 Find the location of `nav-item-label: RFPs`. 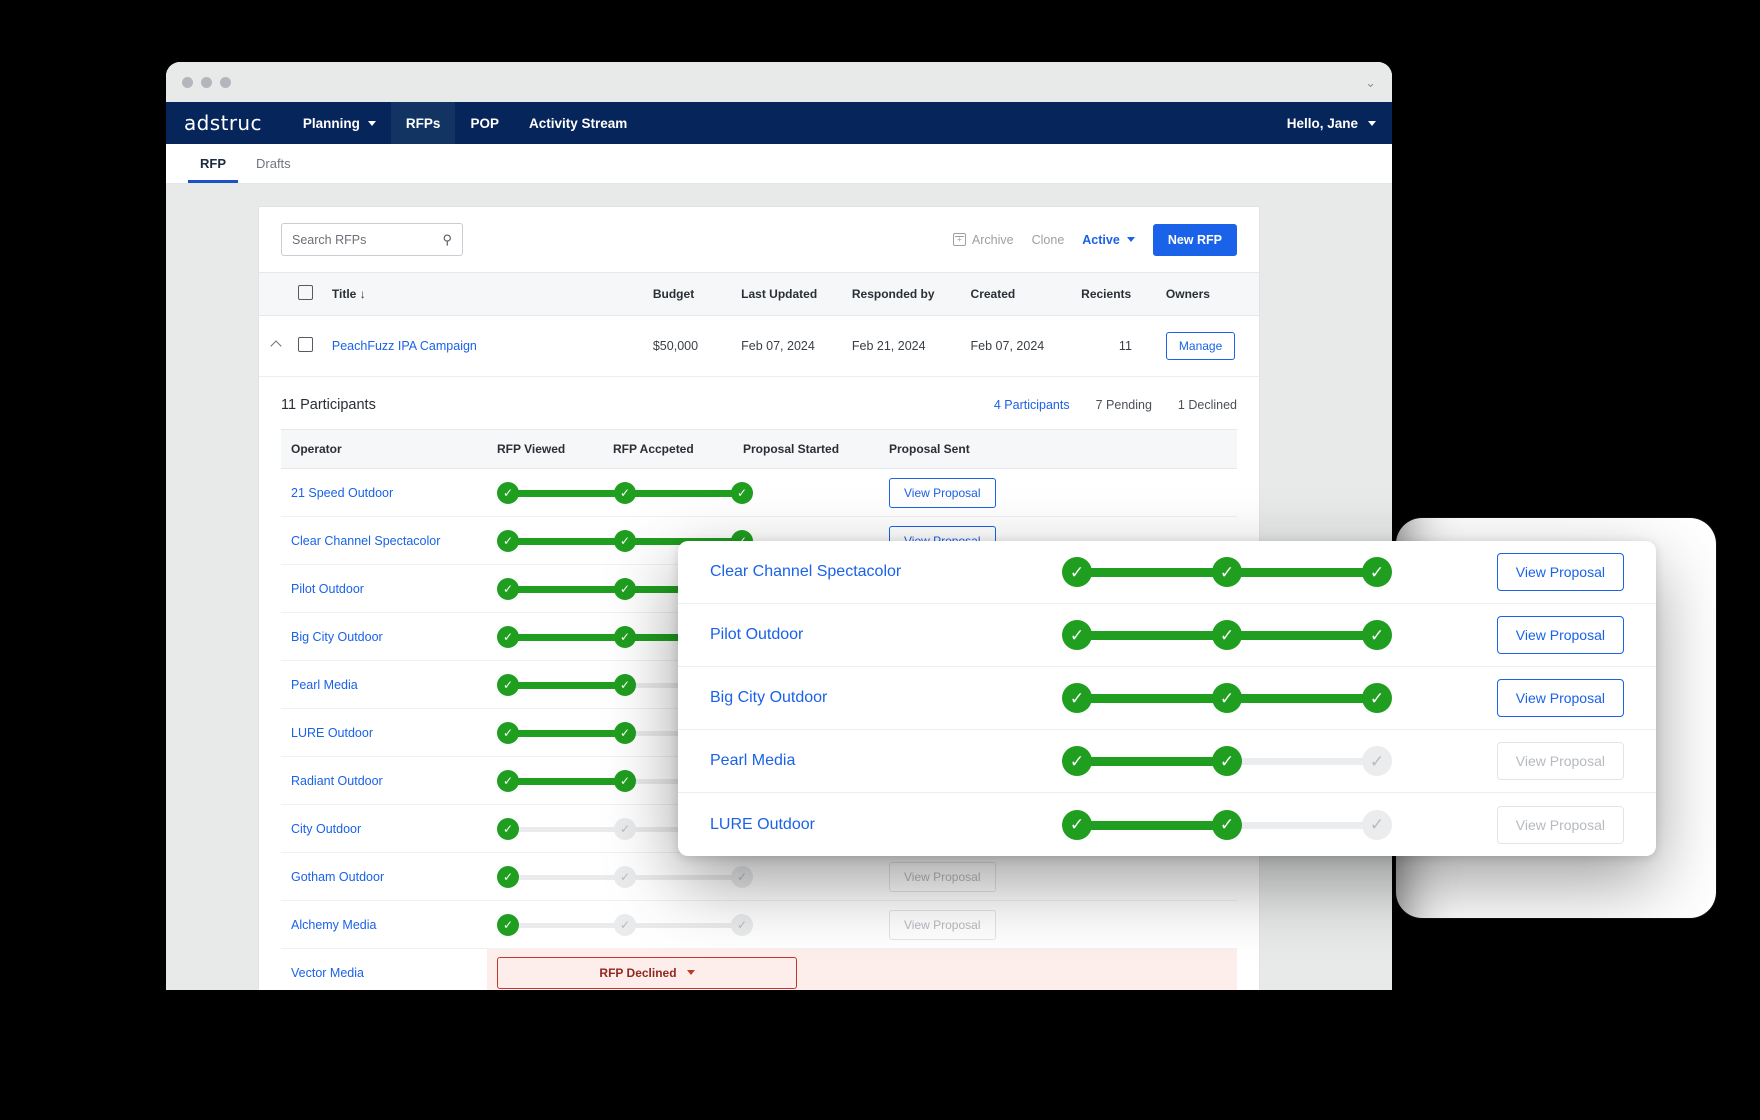

nav-item-label: RFPs is located at coordinates (423, 123).